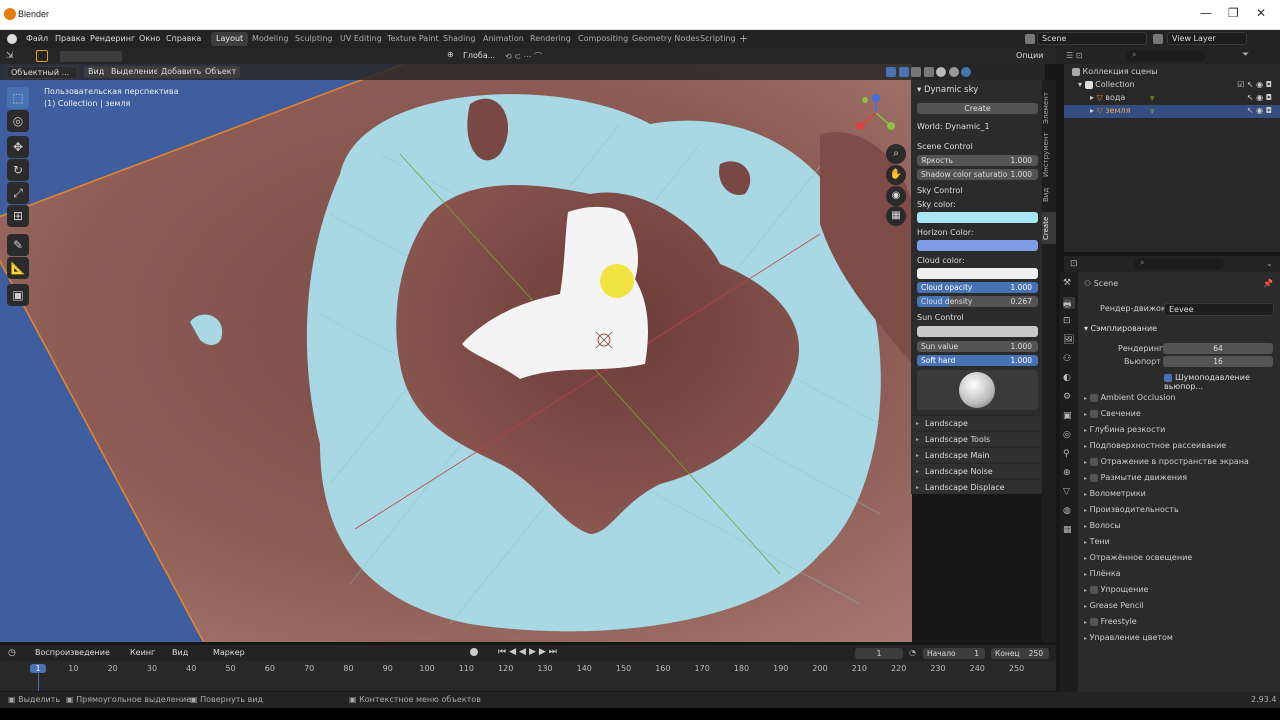 The image size is (1280, 720). I want to click on timeline-editor-icon: ◷, so click(12, 653).